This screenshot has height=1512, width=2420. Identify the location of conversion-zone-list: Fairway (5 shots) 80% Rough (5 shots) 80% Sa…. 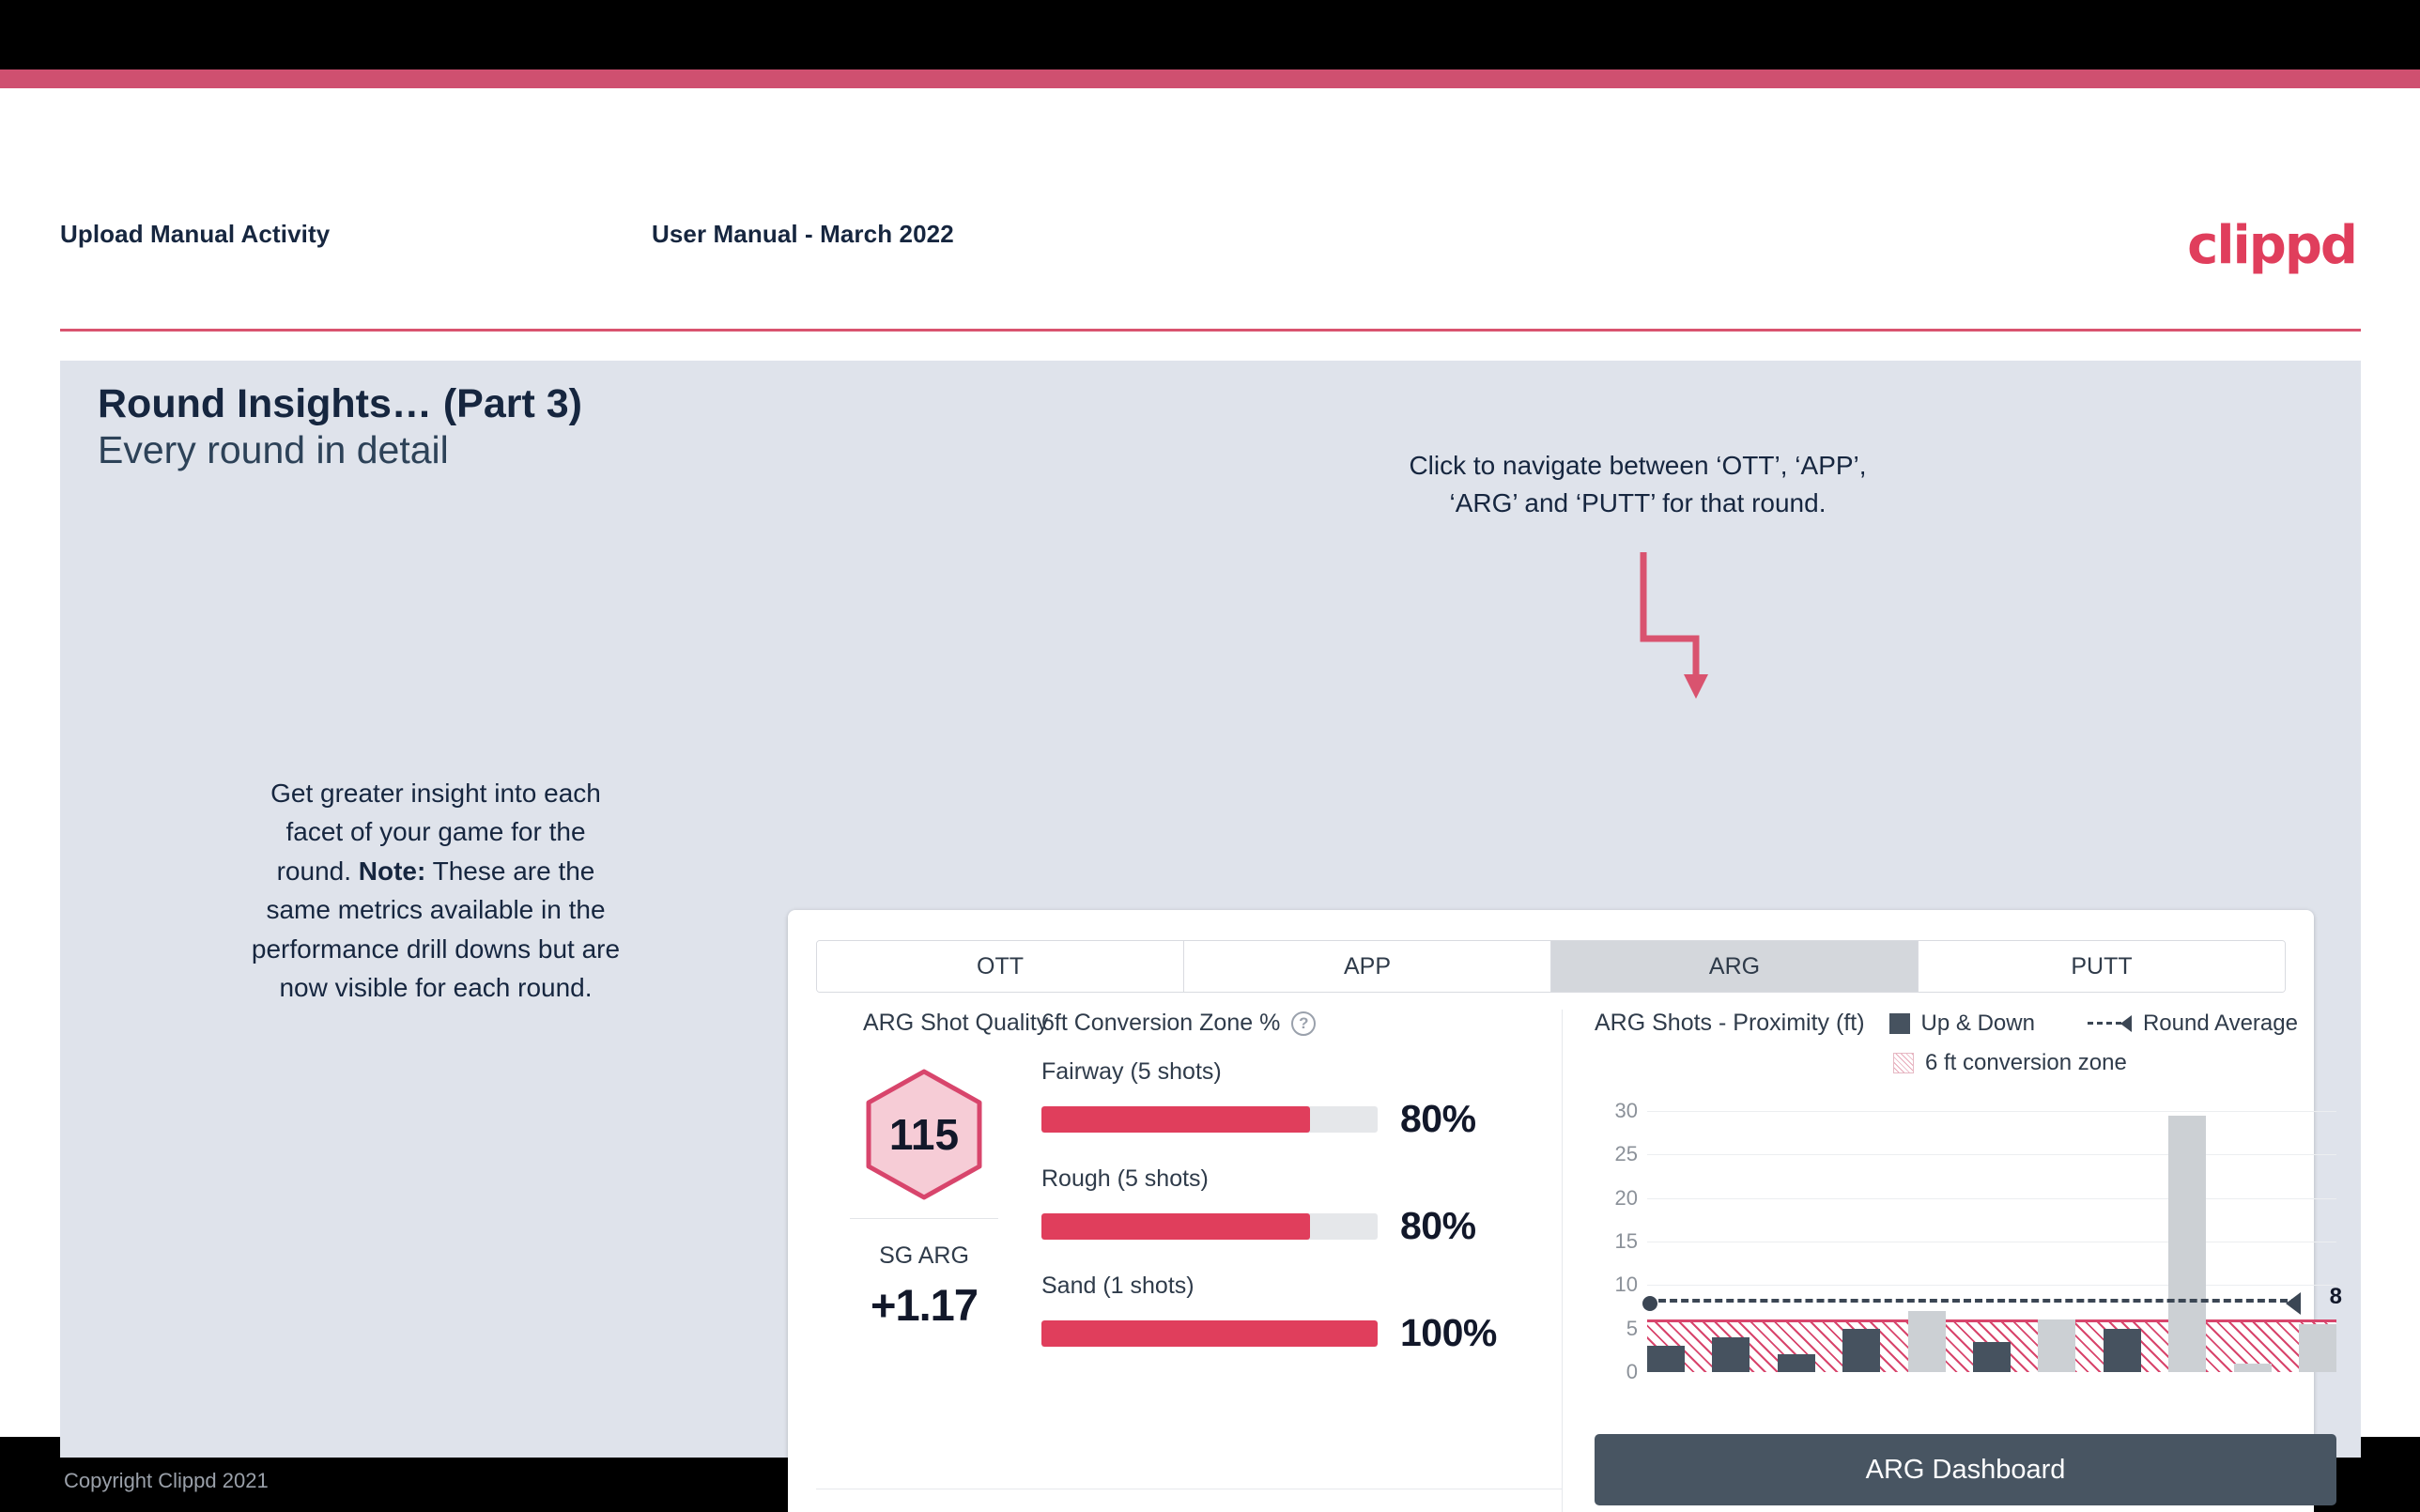
(1280, 1219).